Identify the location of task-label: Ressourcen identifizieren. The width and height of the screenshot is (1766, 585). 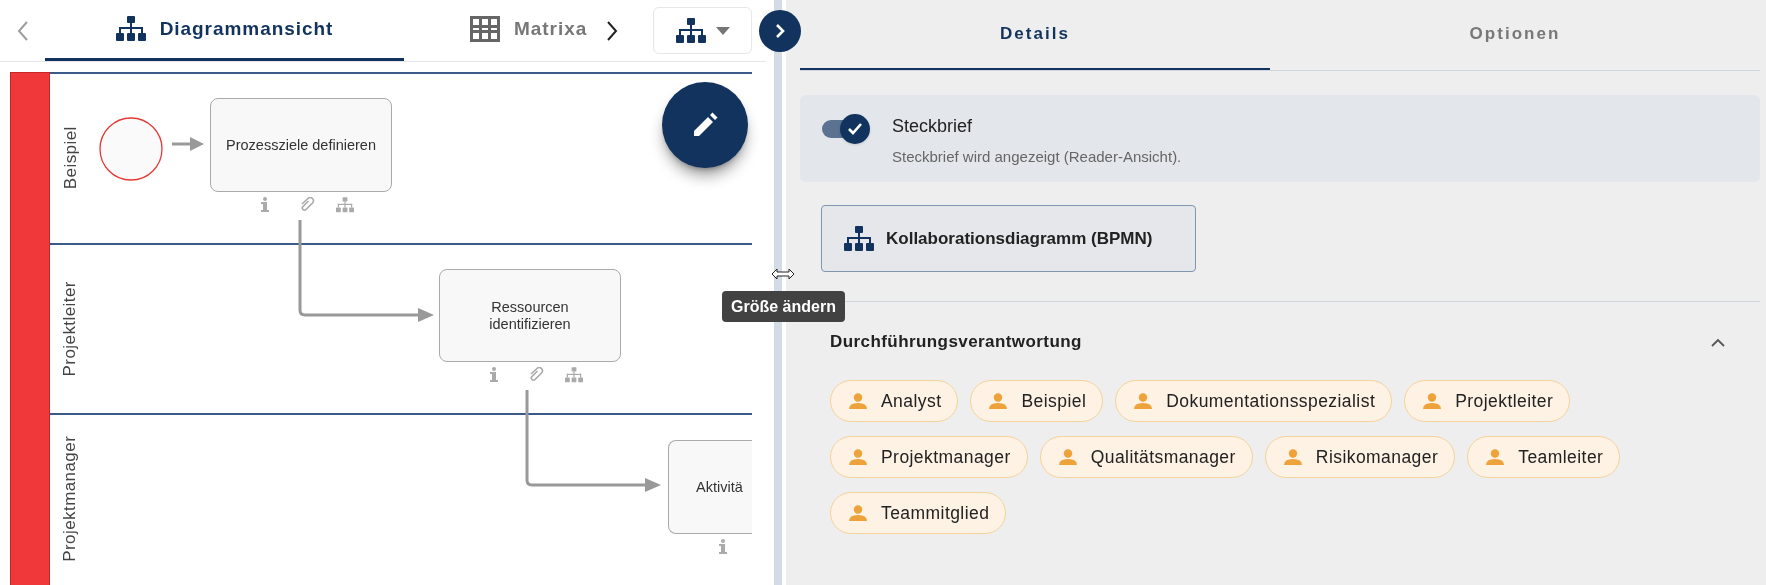
(530, 315).